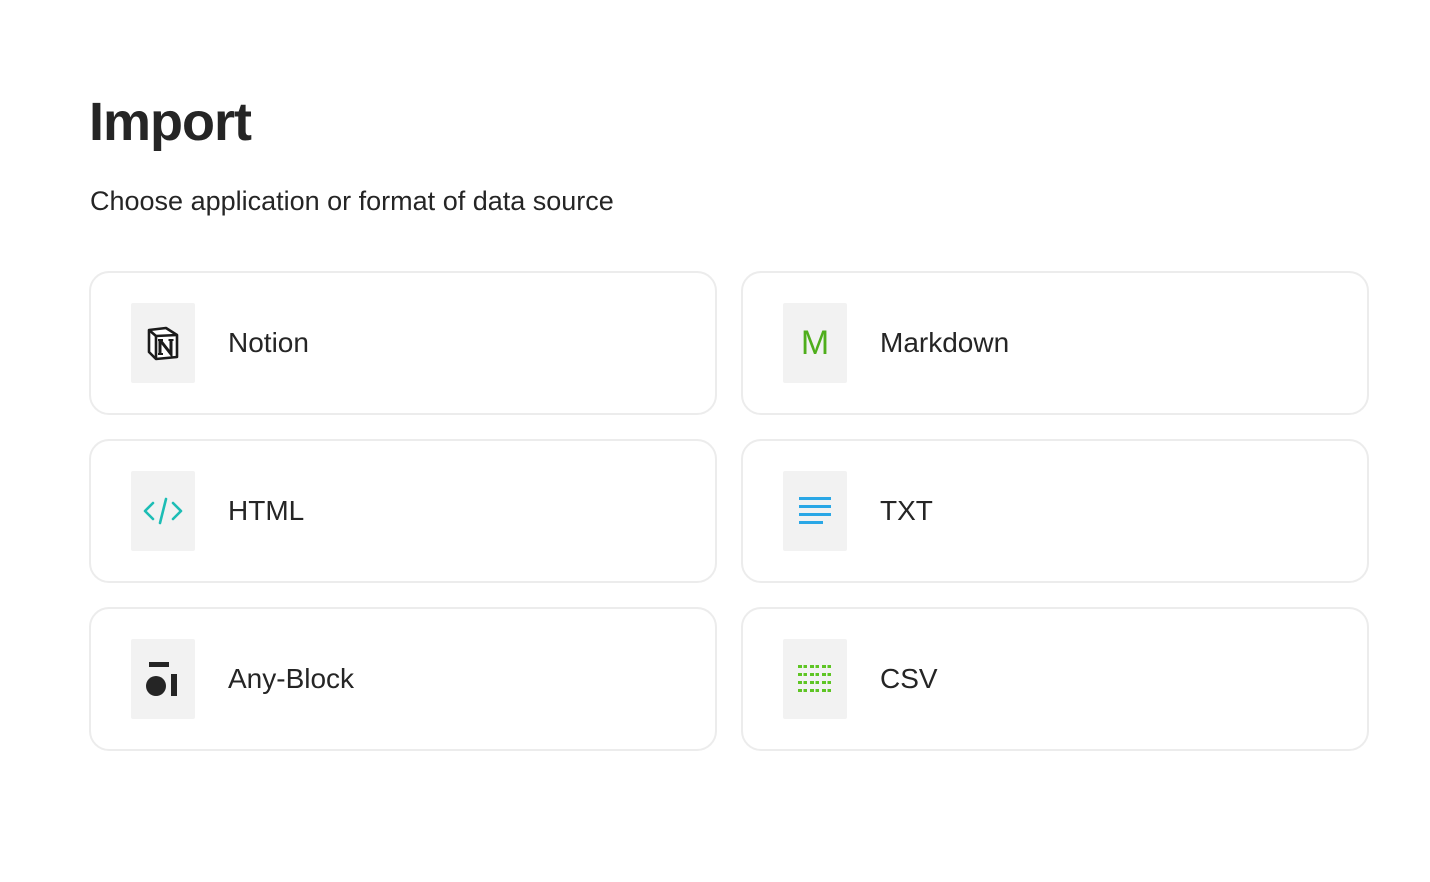 This screenshot has height=882, width=1430. What do you see at coordinates (163, 511) in the screenshot?
I see `code-icon` at bounding box center [163, 511].